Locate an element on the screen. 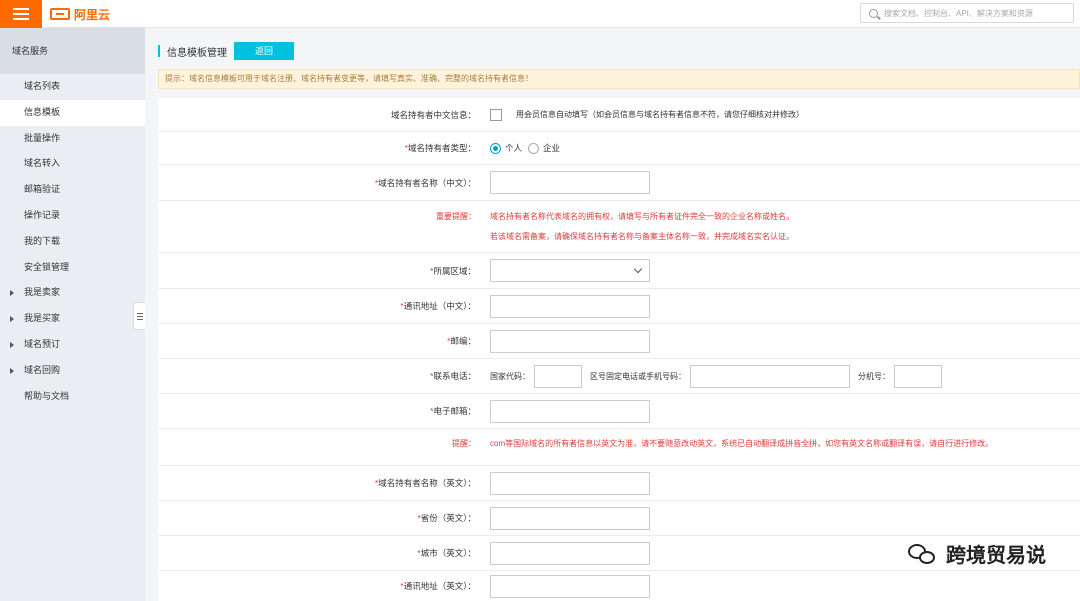 The image size is (1080, 601). postcode-input is located at coordinates (570, 341).